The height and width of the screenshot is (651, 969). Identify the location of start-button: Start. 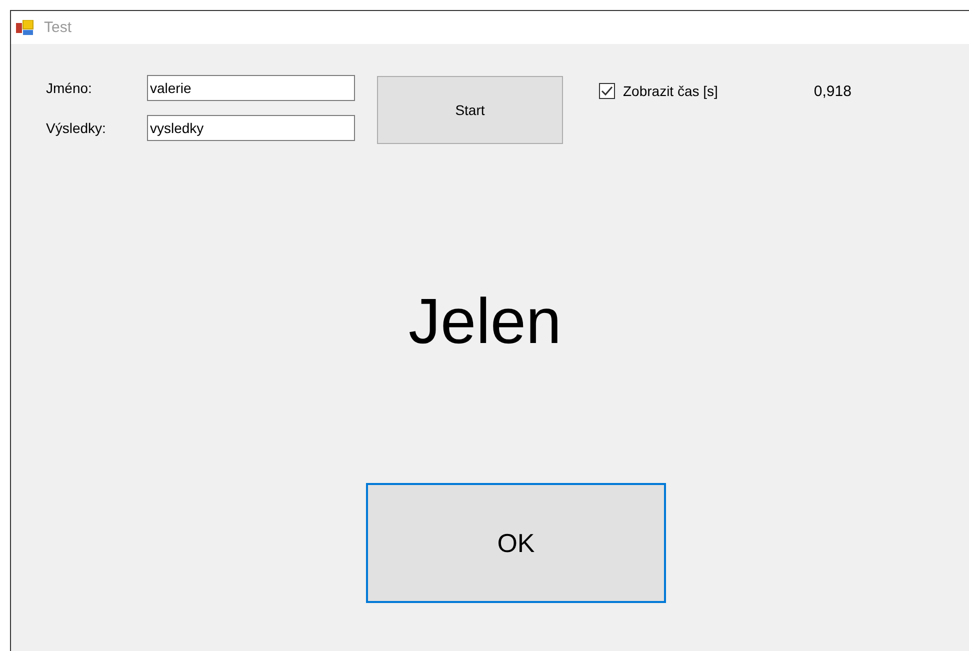
(470, 110).